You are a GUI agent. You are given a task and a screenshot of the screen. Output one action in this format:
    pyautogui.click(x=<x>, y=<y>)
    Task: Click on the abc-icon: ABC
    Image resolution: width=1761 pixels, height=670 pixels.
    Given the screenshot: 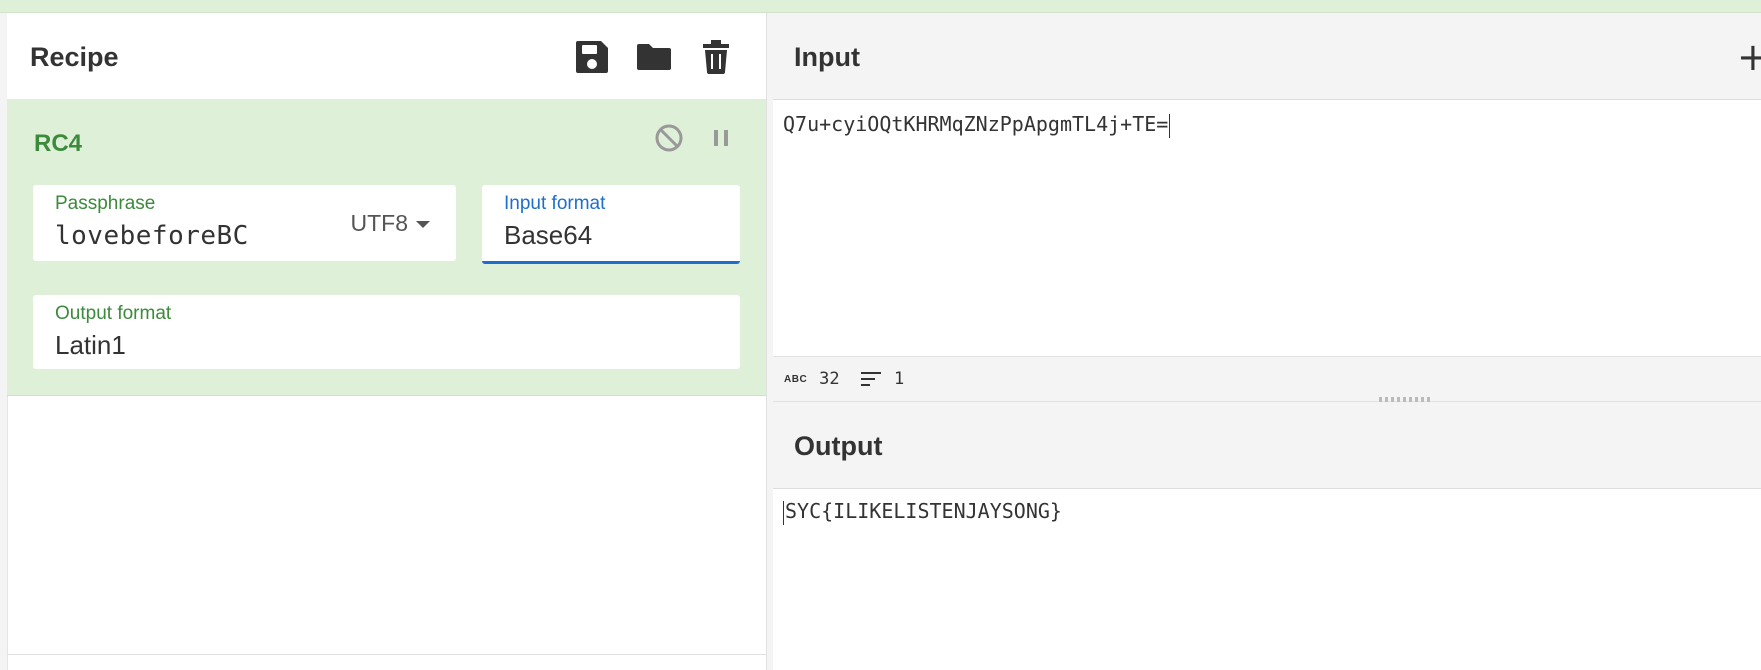 What is the action you would take?
    pyautogui.click(x=796, y=379)
    